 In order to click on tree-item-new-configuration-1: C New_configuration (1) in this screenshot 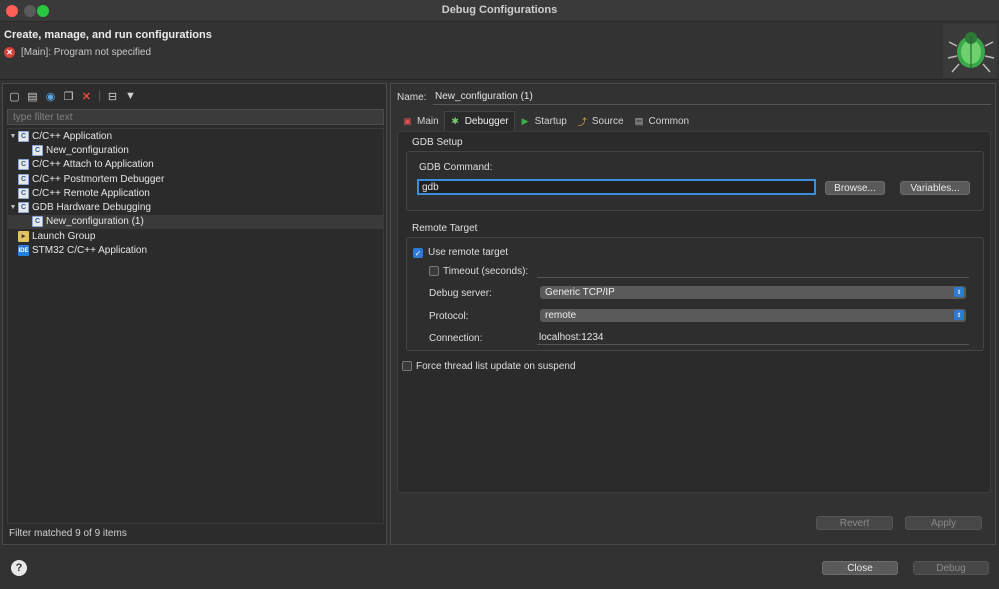, I will do `click(195, 222)`.